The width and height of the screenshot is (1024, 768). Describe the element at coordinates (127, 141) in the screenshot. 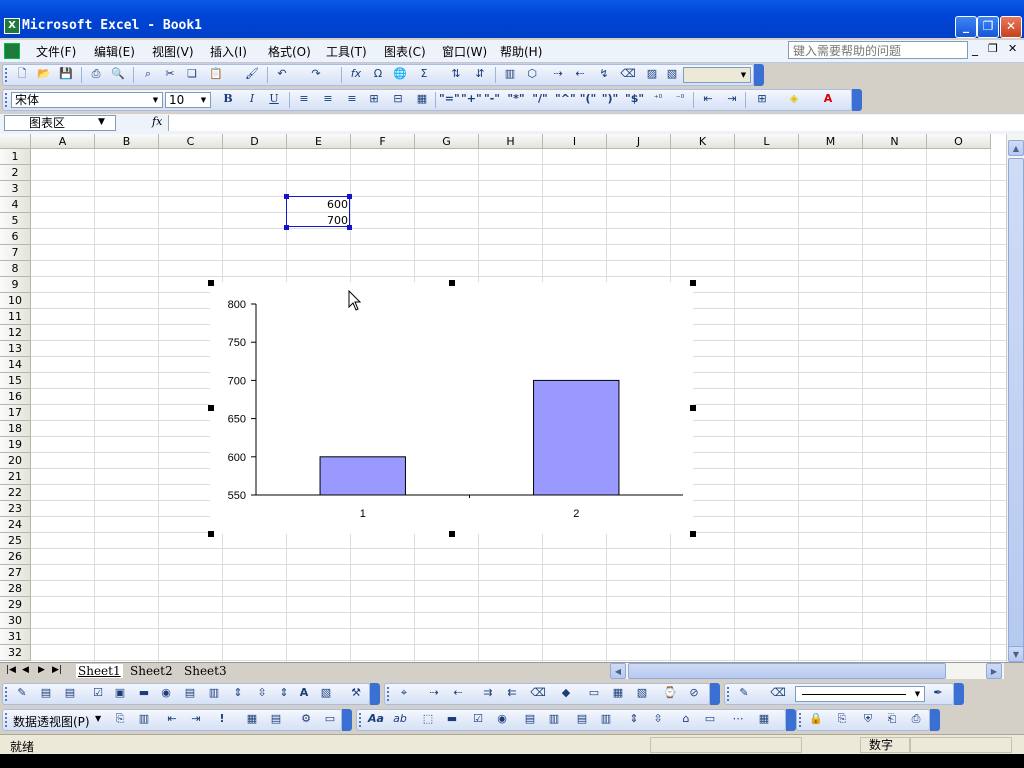

I see `column-header-b: B` at that location.